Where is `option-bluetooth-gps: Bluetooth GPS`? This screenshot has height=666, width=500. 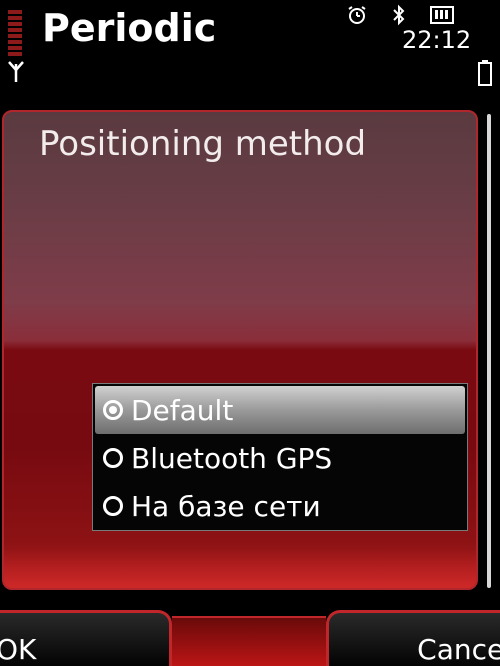
option-bluetooth-gps: Bluetooth GPS is located at coordinates (280, 458).